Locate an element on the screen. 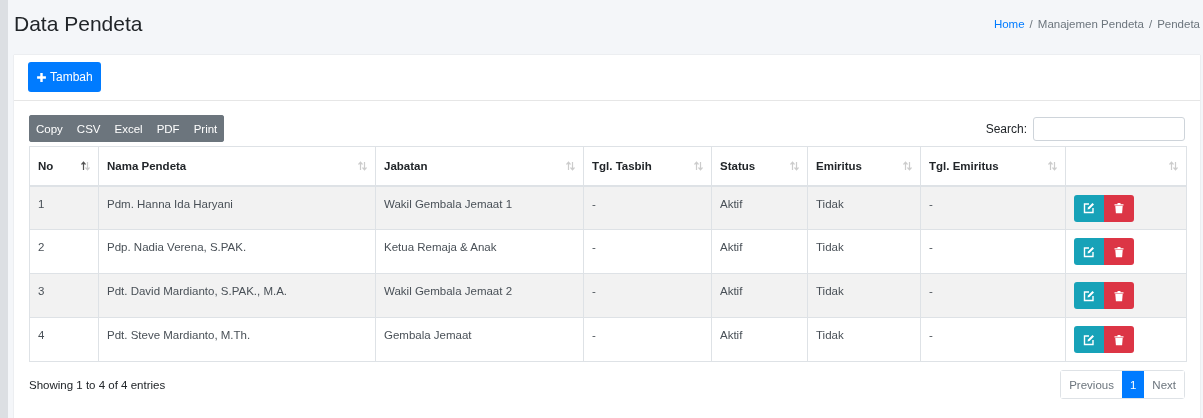 The width and height of the screenshot is (1203, 418). plus-icon is located at coordinates (41, 77).